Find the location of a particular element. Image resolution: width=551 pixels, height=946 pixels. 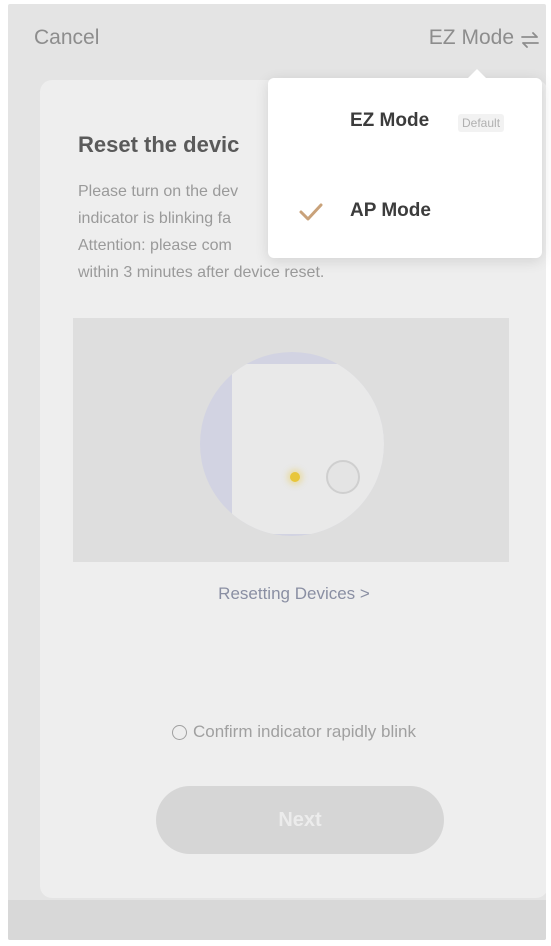

page-title: Reset the devic is located at coordinates (159, 144).